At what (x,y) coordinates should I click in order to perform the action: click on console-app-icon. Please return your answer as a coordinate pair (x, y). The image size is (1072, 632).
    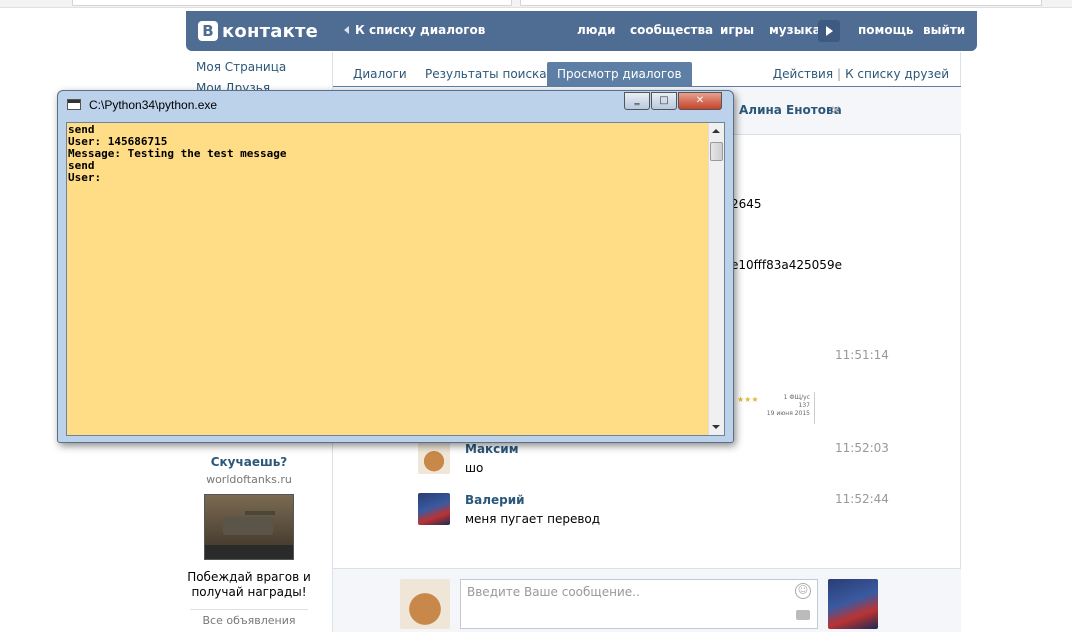
    Looking at the image, I should click on (74, 104).